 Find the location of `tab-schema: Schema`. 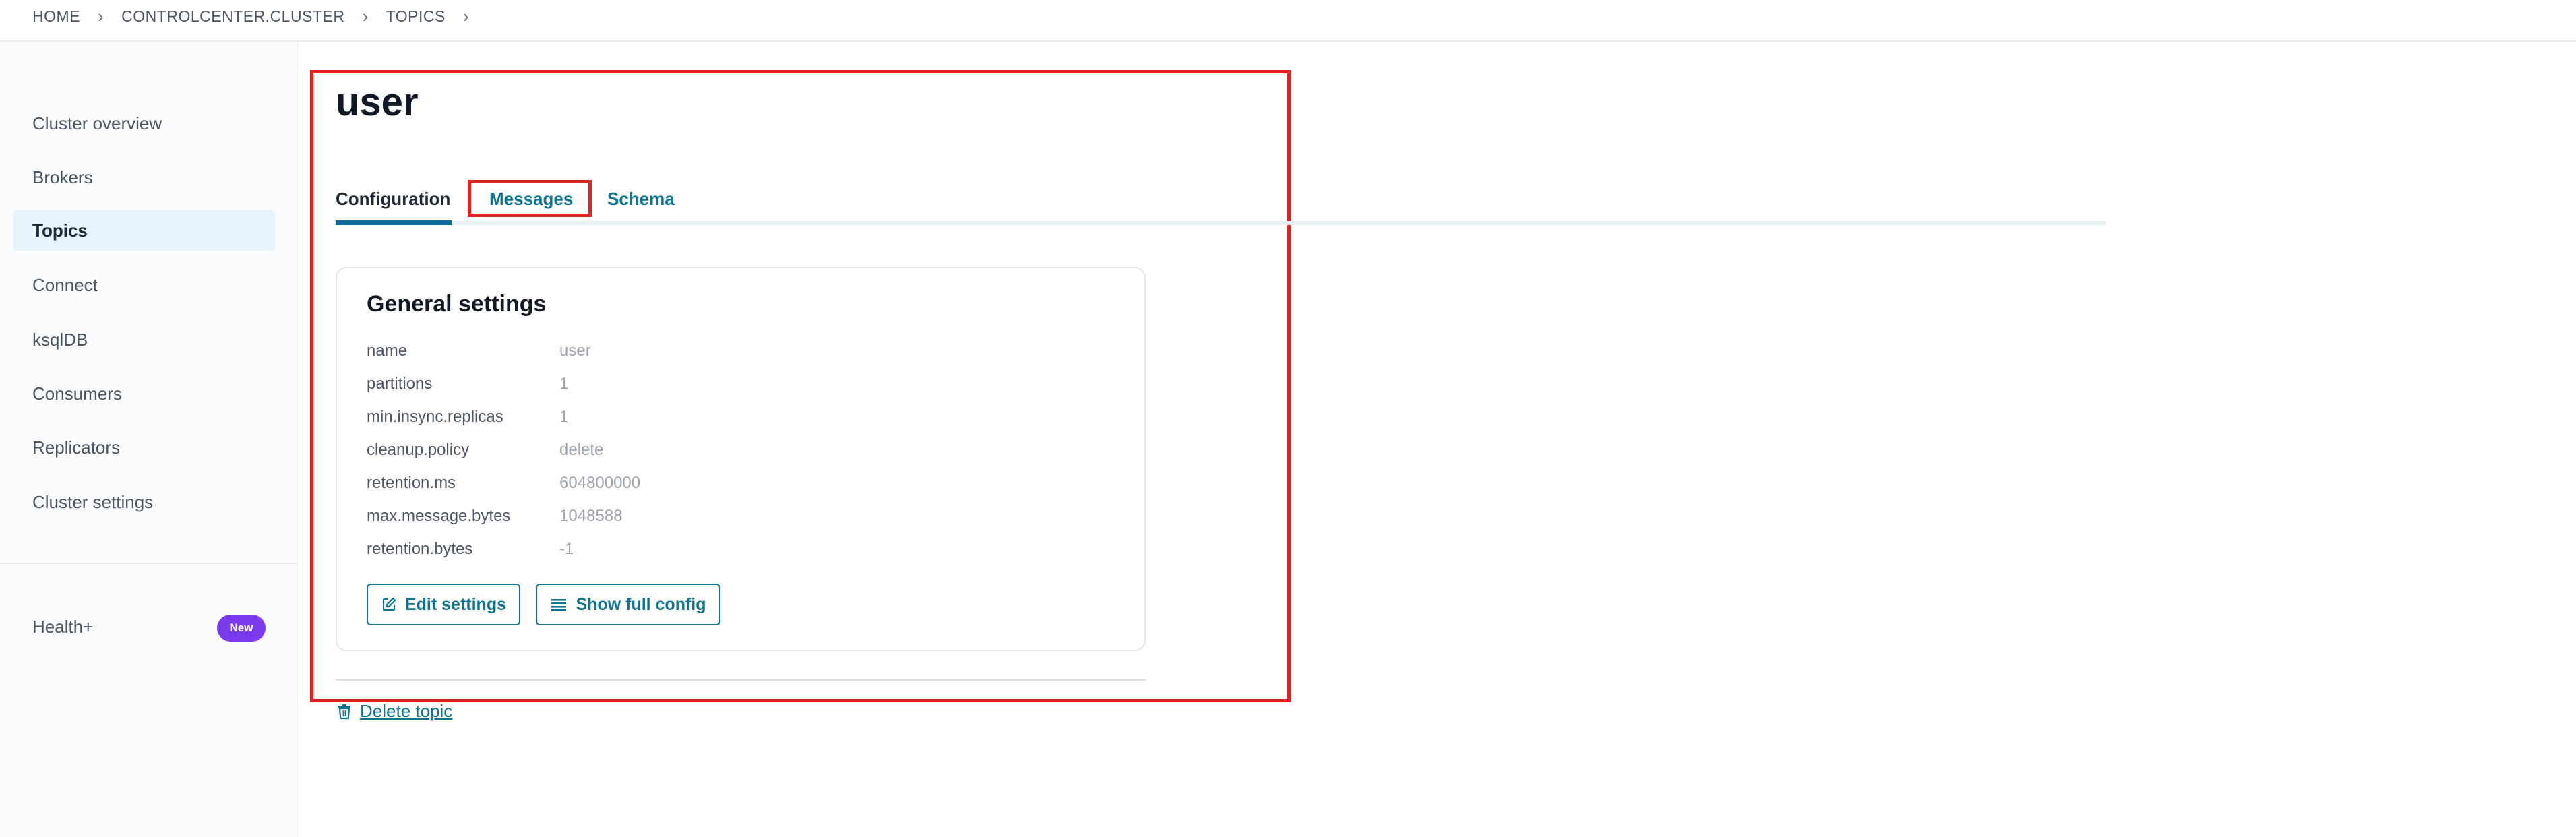

tab-schema: Schema is located at coordinates (641, 200).